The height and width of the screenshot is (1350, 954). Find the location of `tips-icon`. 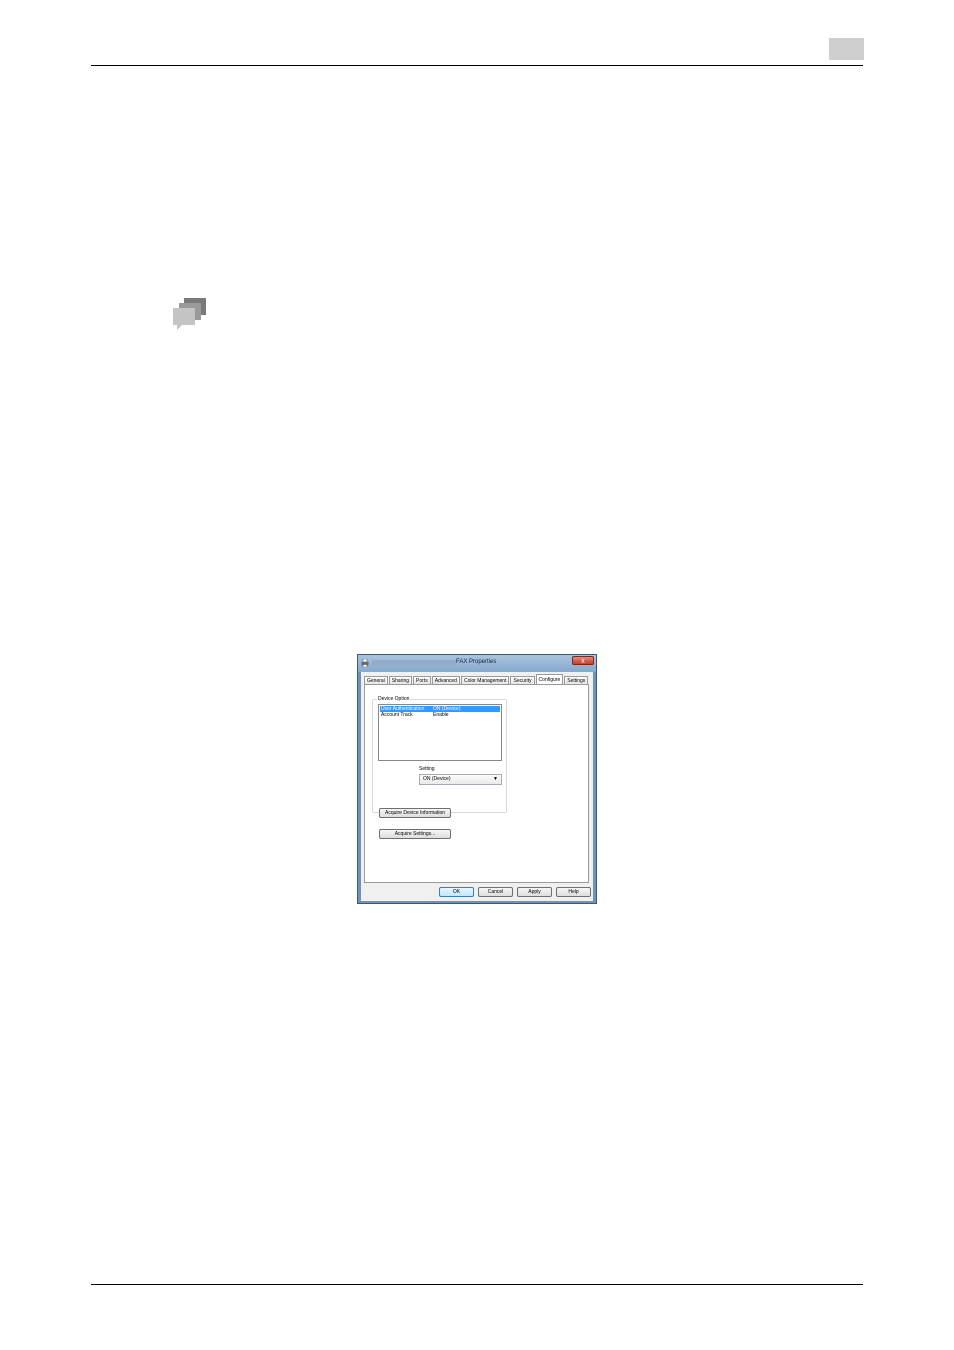

tips-icon is located at coordinates (189, 314).